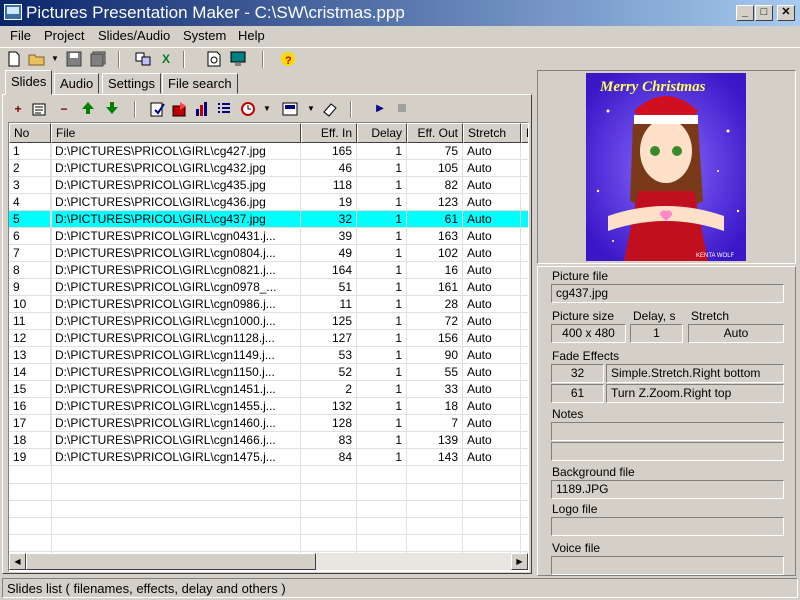  I want to click on voice-file-field, so click(667, 565).